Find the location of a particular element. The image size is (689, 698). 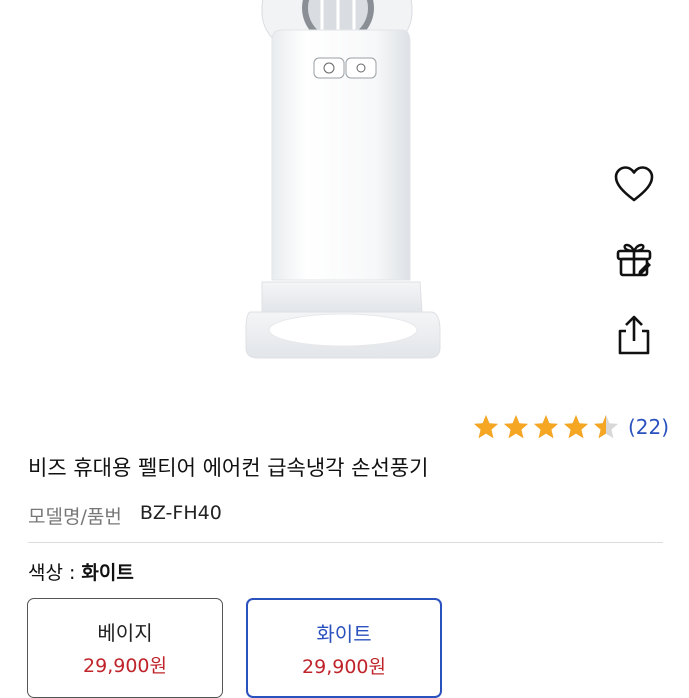

option-card-white: 화이트 29,900원 is located at coordinates (344, 648).